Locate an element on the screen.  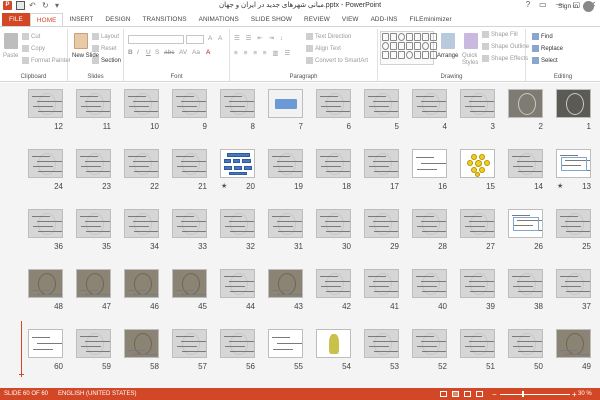
arrange-button: Arrange is located at coordinates (447, 56).